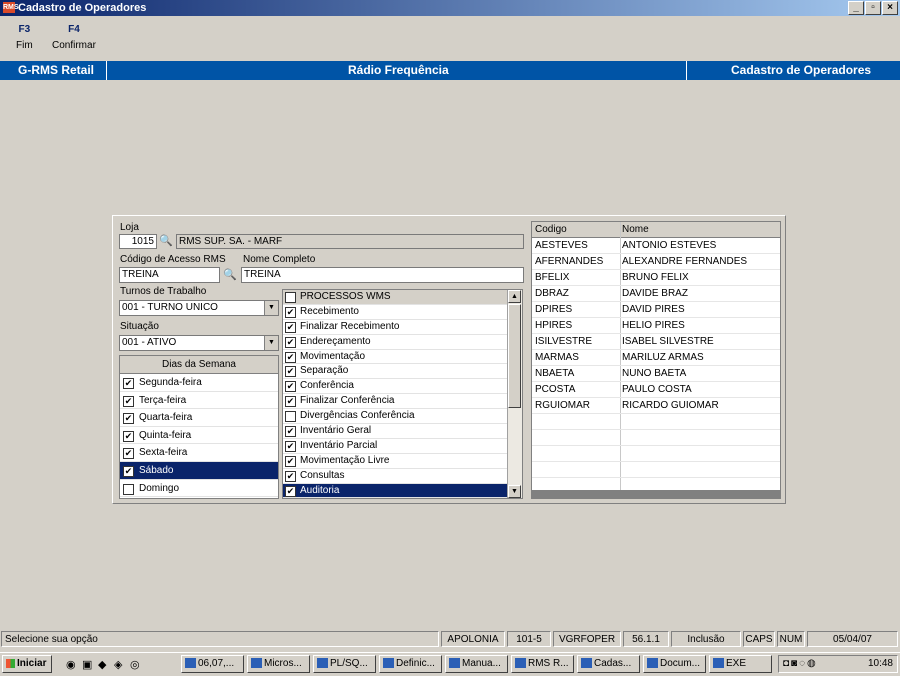 This screenshot has width=900, height=676. I want to click on table-row: NBAETA NUNO BAETA, so click(656, 374).